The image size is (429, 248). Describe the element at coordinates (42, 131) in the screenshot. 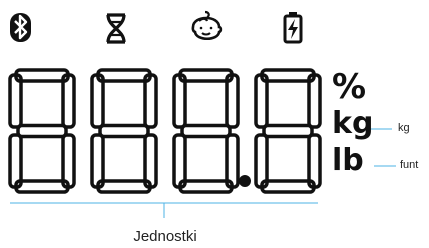

I see `digit-1-segment-g` at that location.